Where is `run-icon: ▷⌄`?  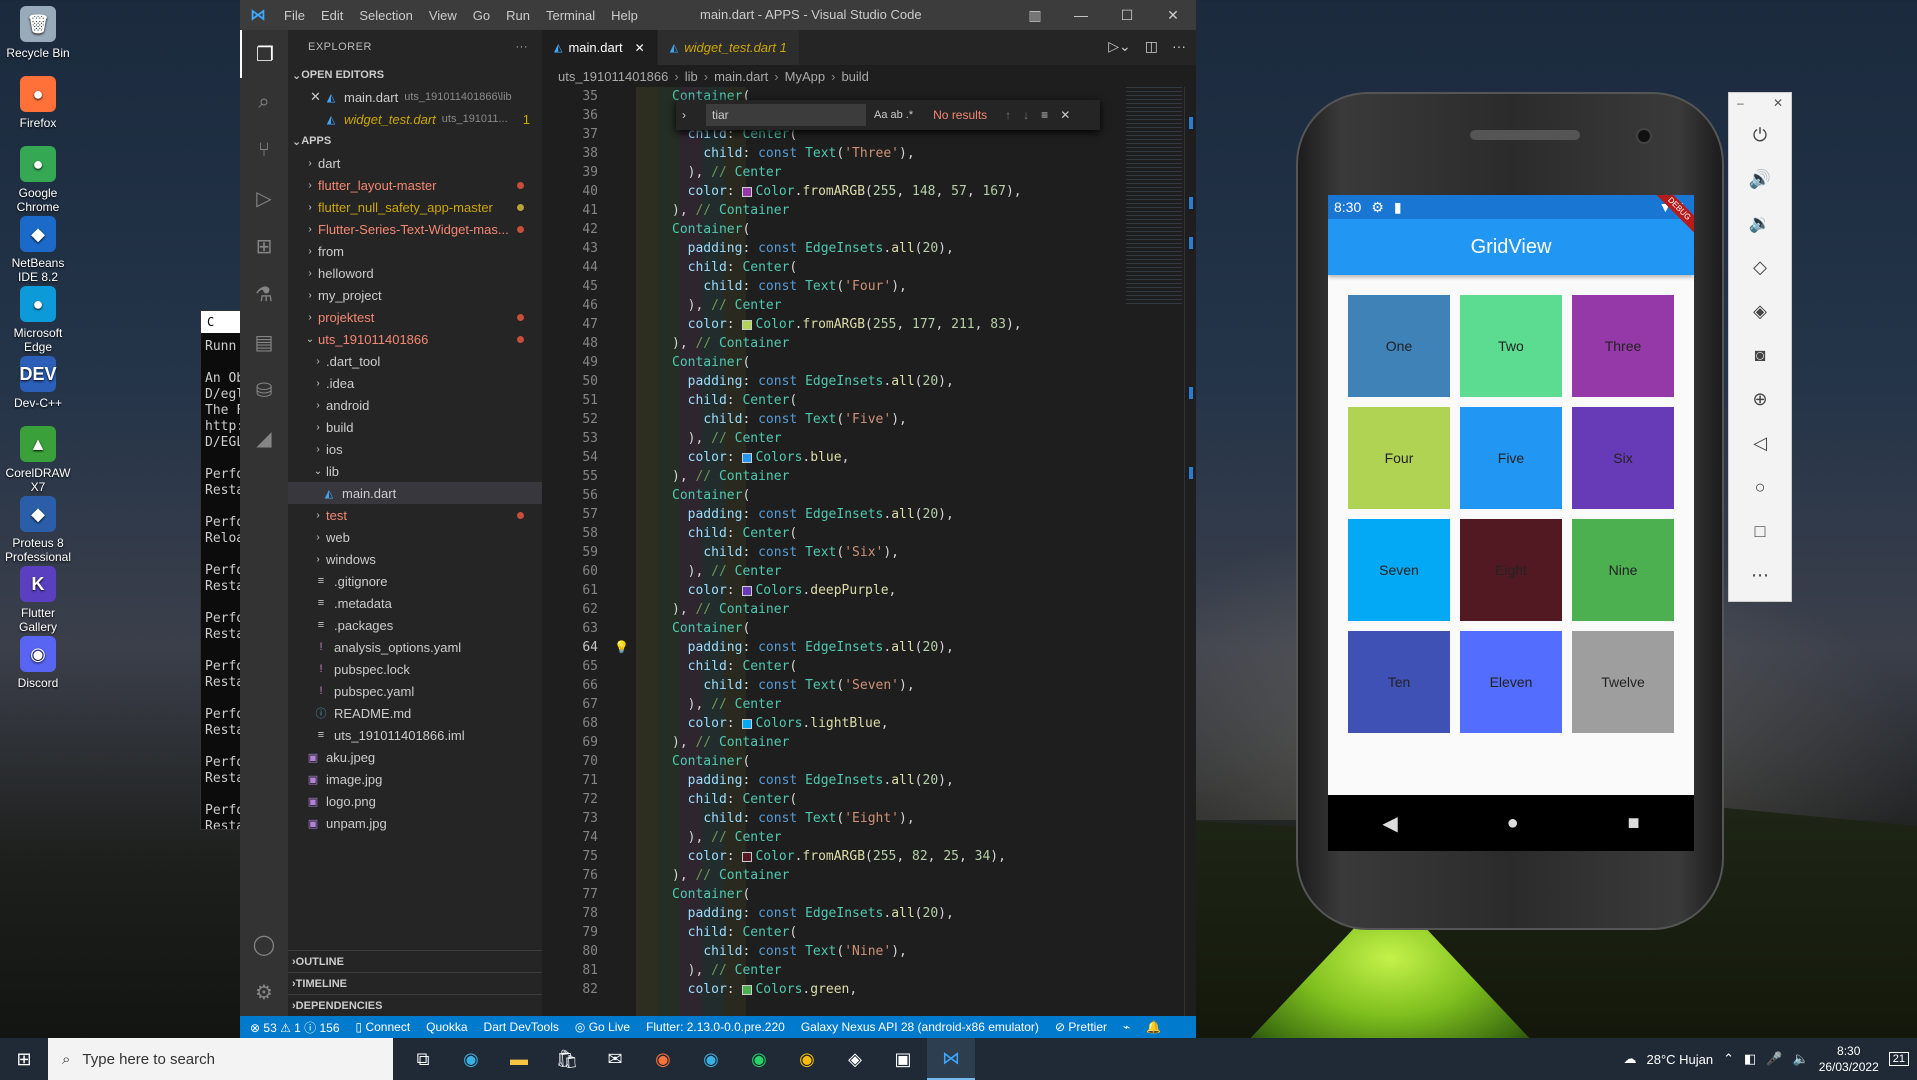
run-icon: ▷⌄ is located at coordinates (1119, 46).